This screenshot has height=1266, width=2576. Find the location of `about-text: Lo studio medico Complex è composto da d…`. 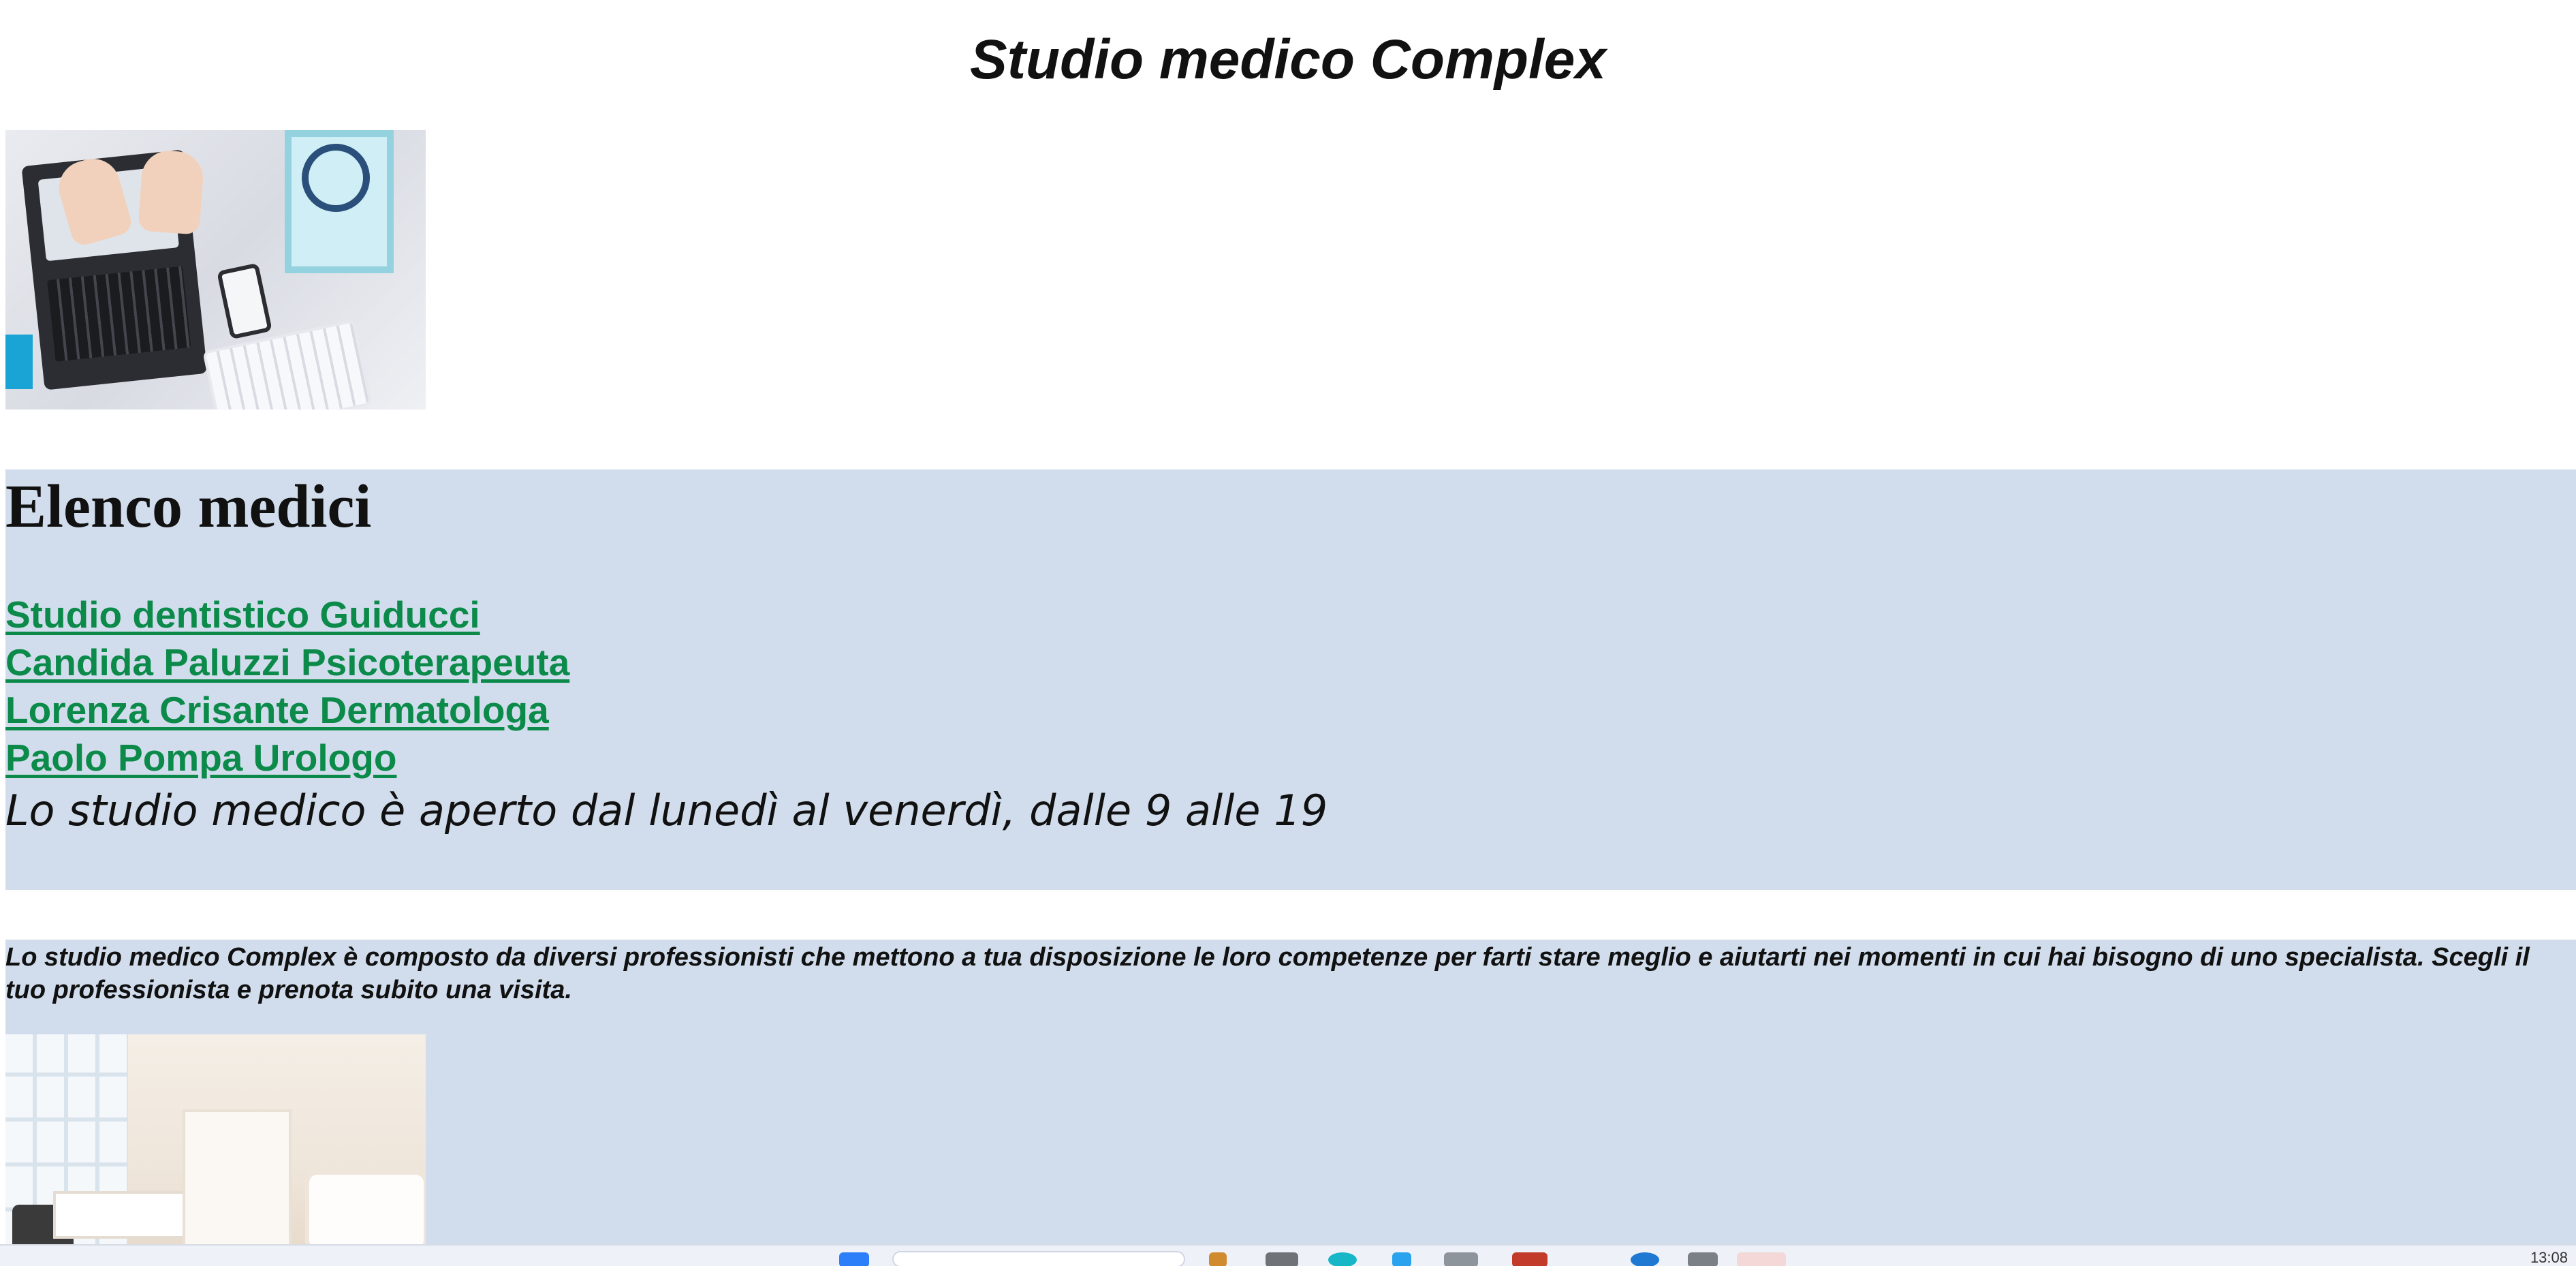

about-text: Lo studio medico Complex è composto da d… is located at coordinates (1267, 973).